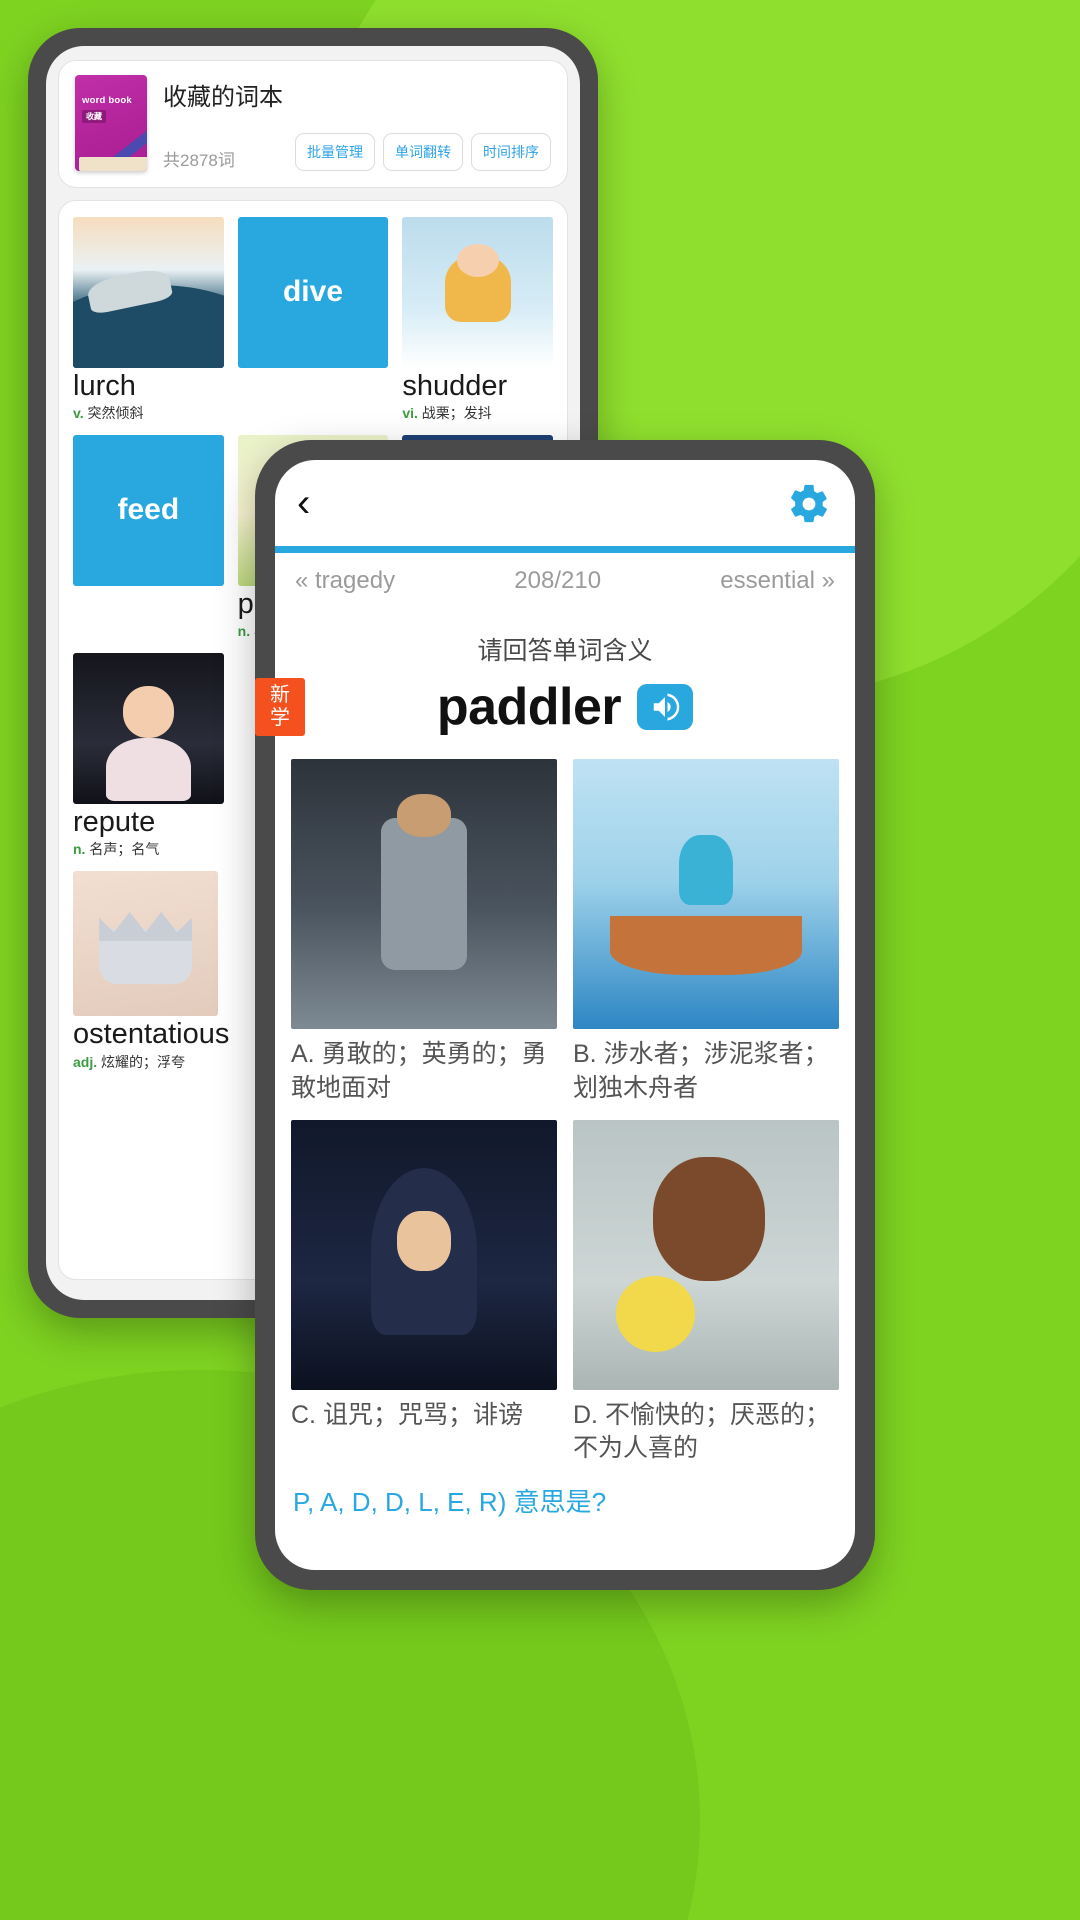  What do you see at coordinates (511, 152) in the screenshot?
I see `time-sort-button: 时间排序` at bounding box center [511, 152].